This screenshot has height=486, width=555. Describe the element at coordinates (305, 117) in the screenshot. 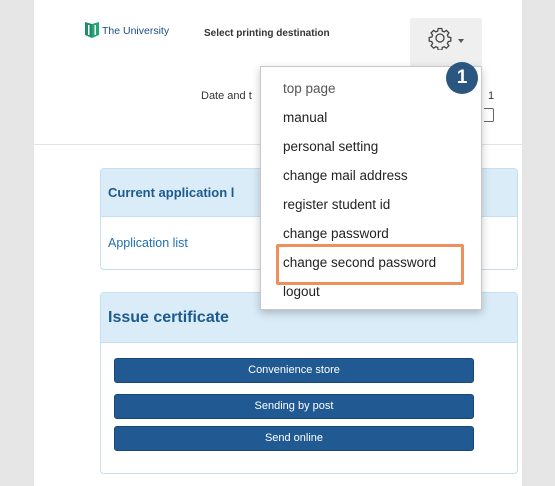

I see `menu-item-manual: manual` at that location.